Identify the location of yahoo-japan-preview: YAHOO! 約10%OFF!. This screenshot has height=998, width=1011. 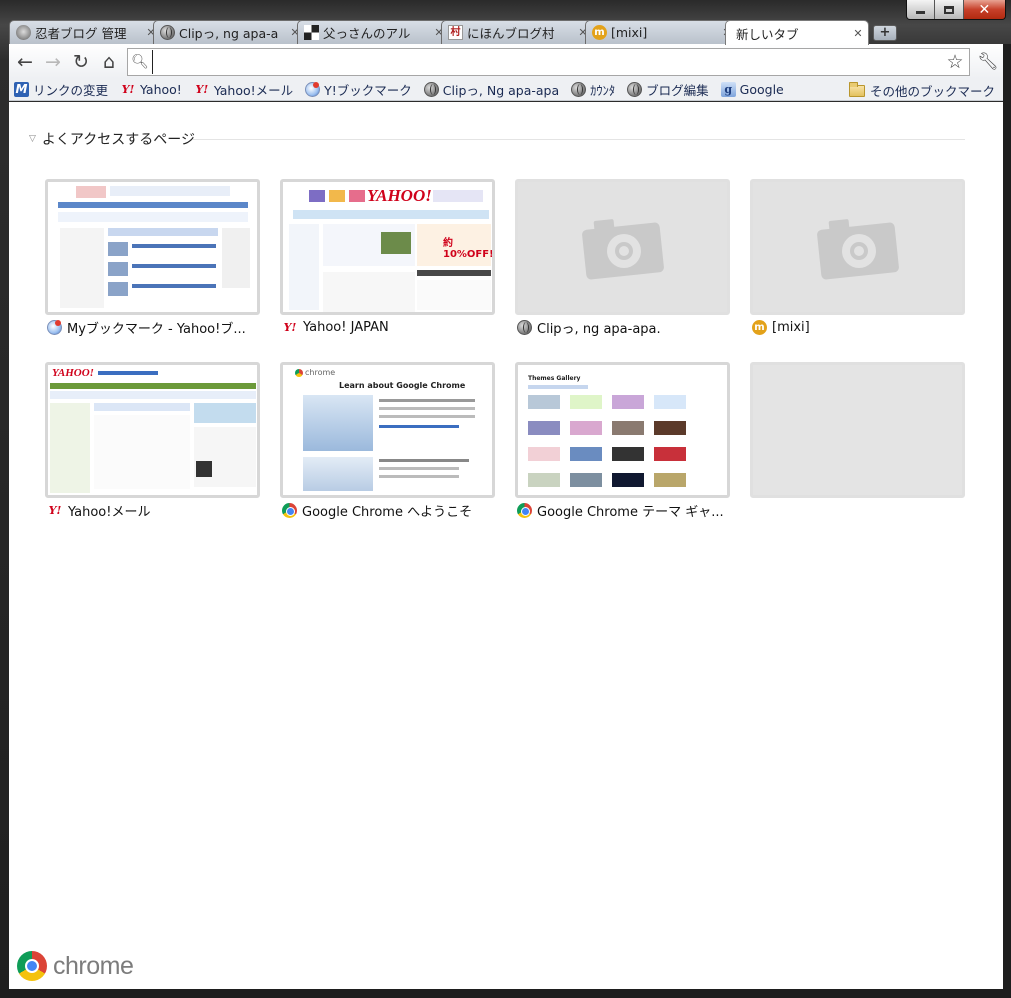
(387, 247).